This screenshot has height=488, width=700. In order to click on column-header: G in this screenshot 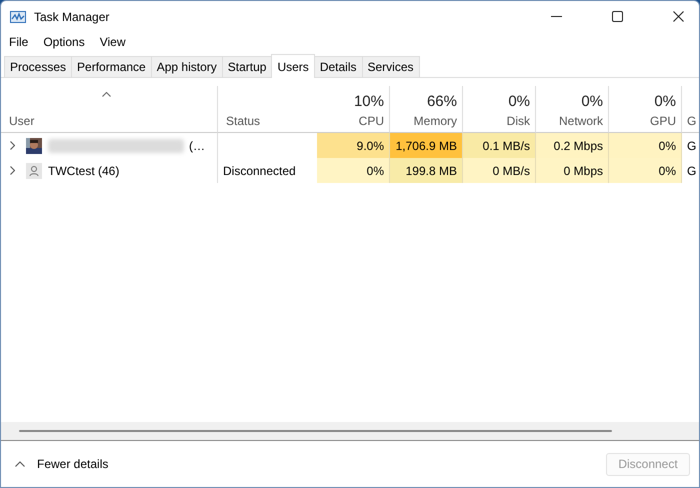, I will do `click(693, 121)`.